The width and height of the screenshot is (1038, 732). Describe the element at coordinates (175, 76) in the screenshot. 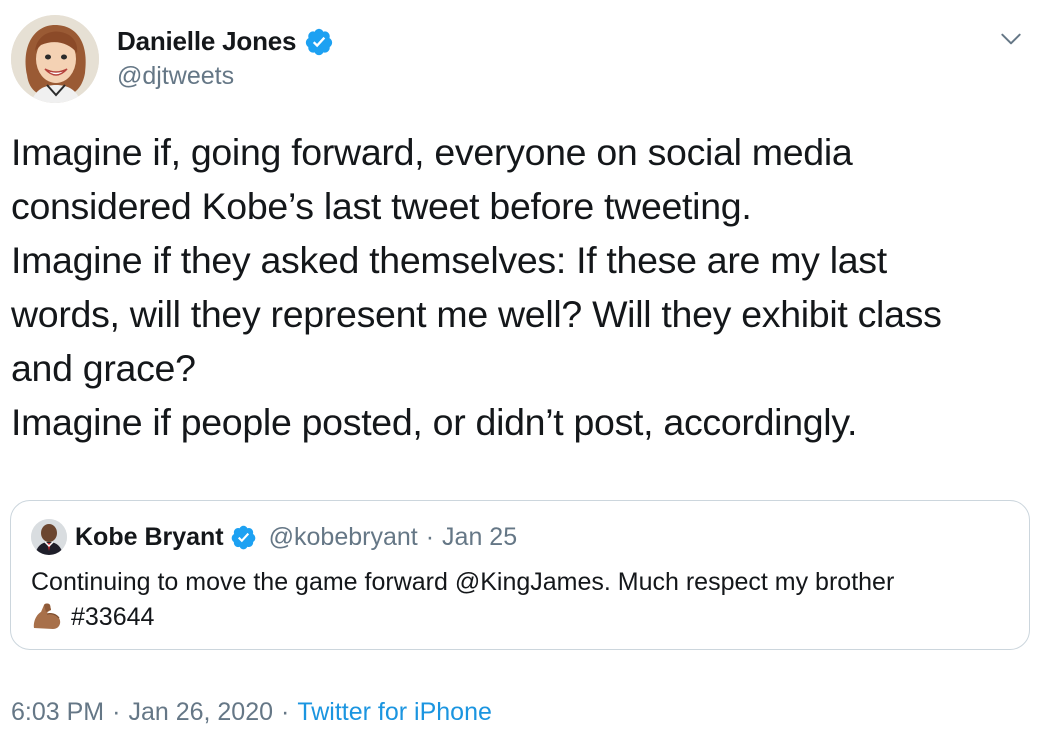

I see `author-handle: @djtweets` at that location.